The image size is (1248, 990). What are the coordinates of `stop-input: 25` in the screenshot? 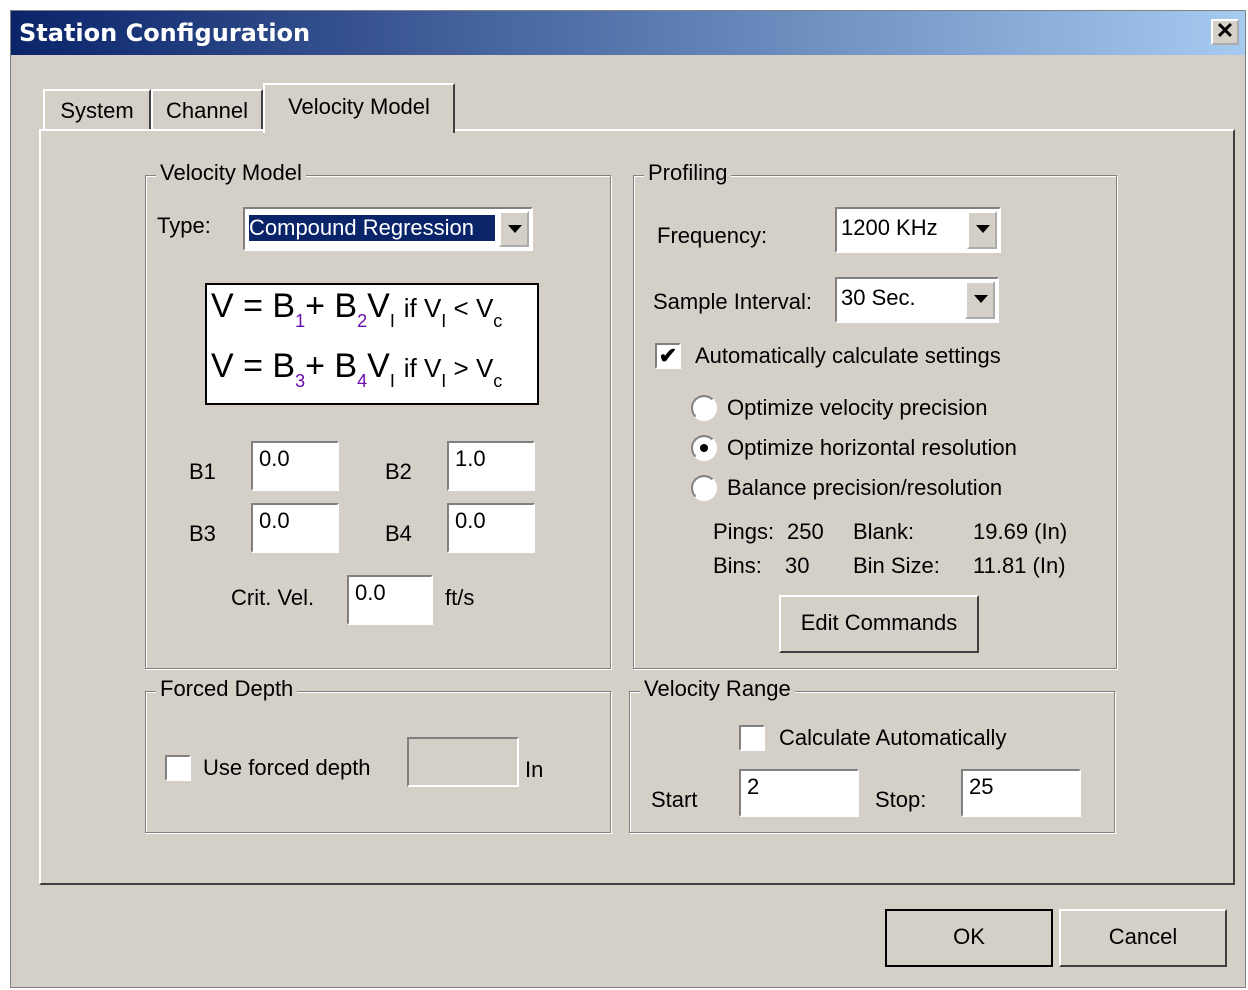 It's located at (1021, 793).